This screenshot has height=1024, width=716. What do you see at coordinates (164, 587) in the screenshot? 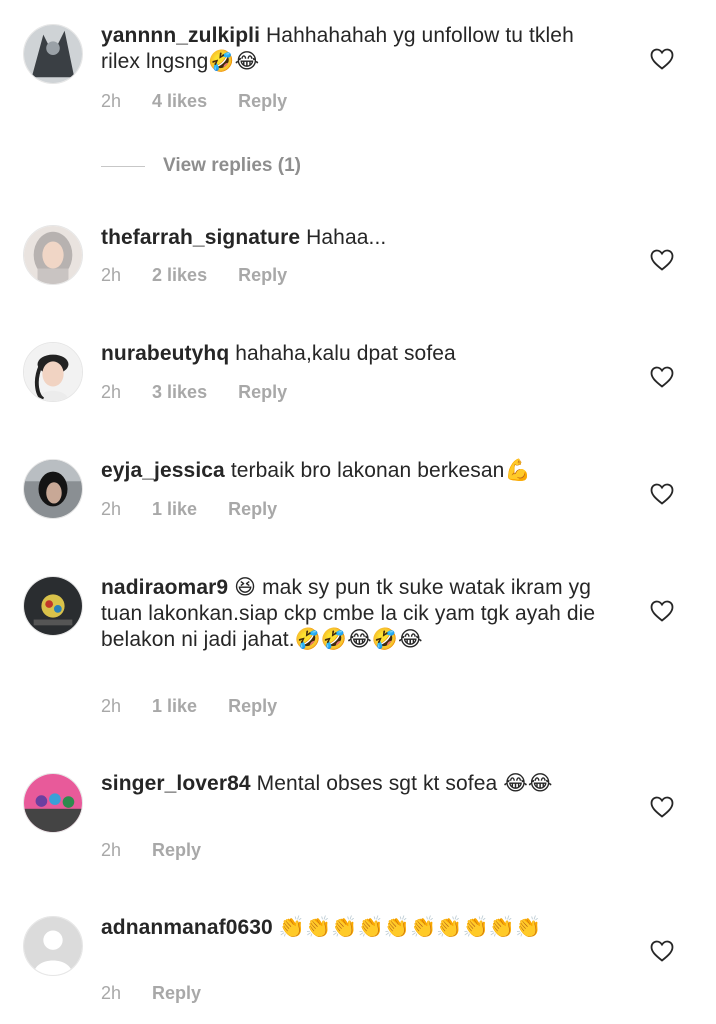
I see `comment-username: nadiraomar9` at bounding box center [164, 587].